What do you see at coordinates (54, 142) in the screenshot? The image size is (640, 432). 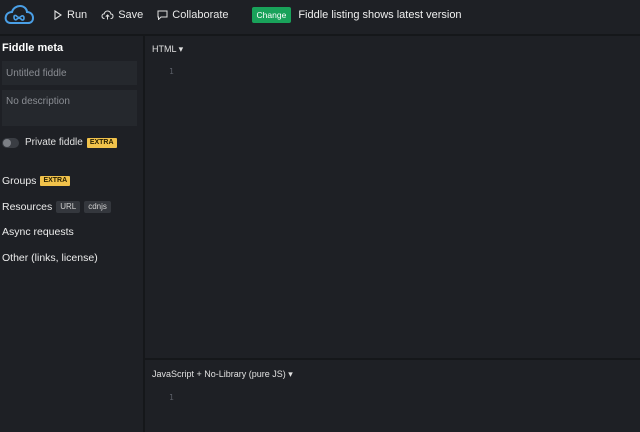 I see `private-fiddle-label: Private fiddle` at bounding box center [54, 142].